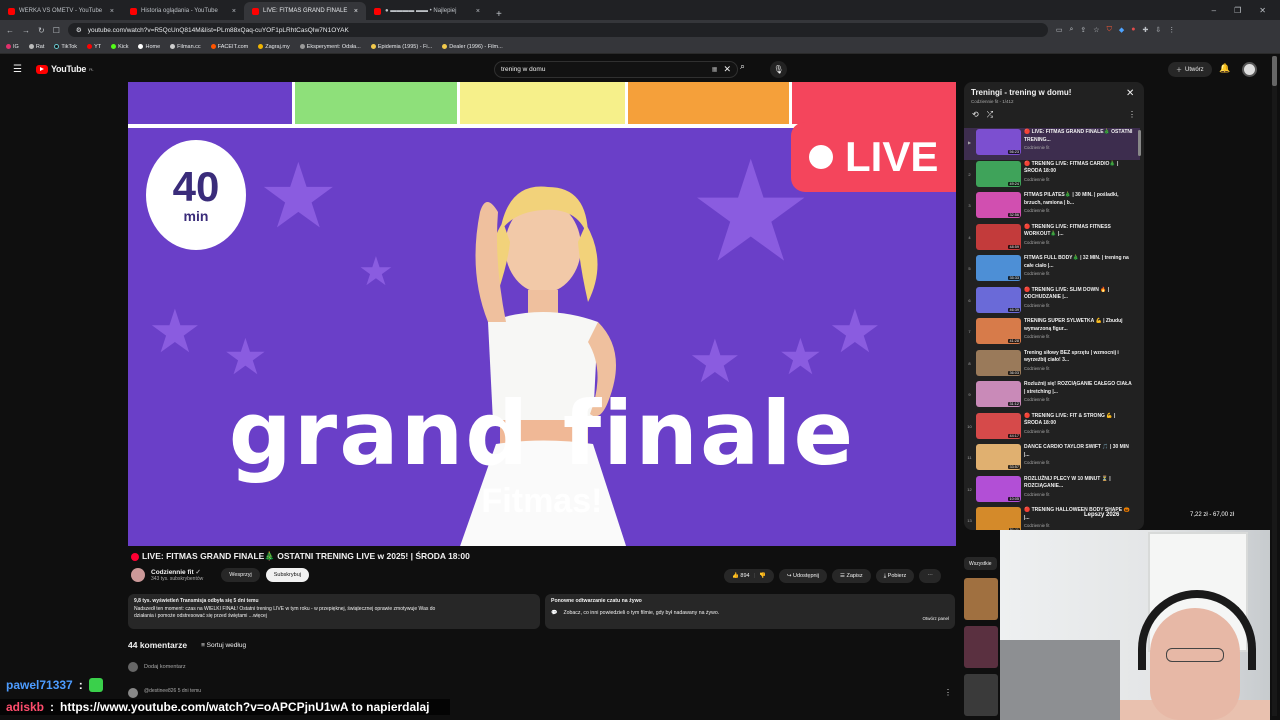  Describe the element at coordinates (305, 11) in the screenshot. I see `browser-tab-3: LIVE: FITMAS GRAND FINALE ×` at that location.